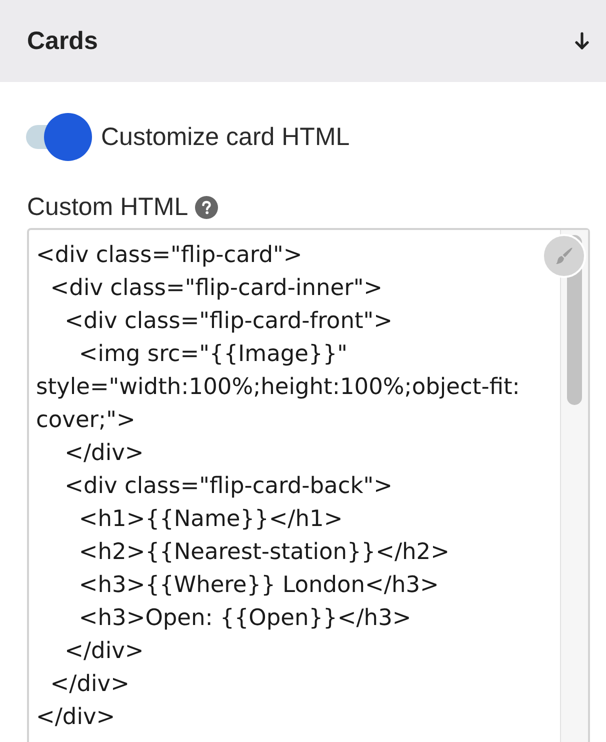  What do you see at coordinates (582, 41) in the screenshot?
I see `arrow-down-icon` at bounding box center [582, 41].